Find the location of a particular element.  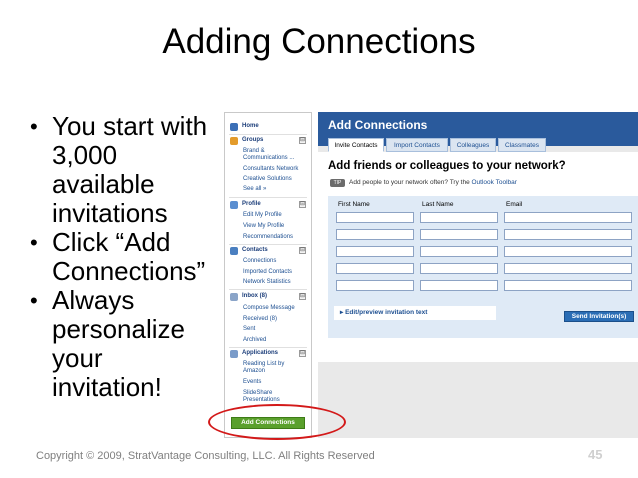

sidebar-contacts: Contacts is located at coordinates (249, 251).